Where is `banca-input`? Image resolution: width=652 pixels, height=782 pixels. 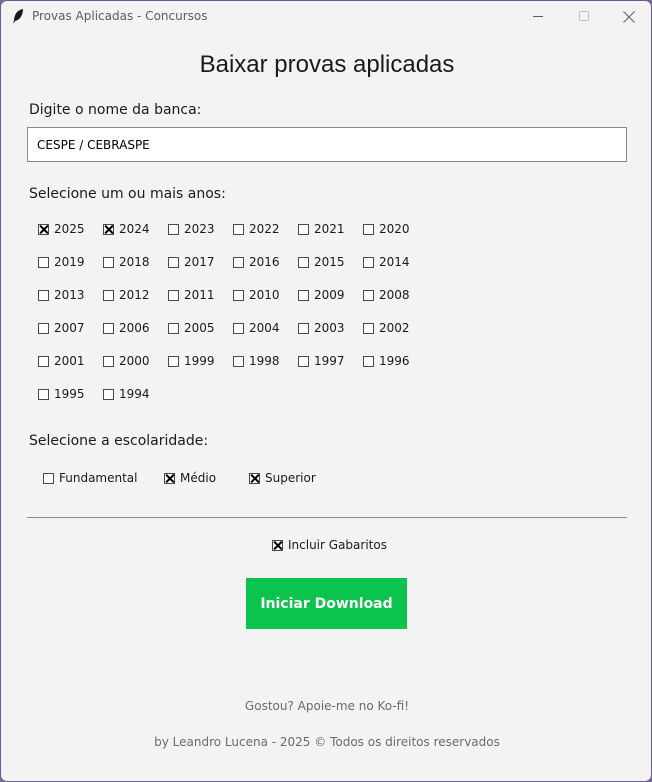 banca-input is located at coordinates (327, 144).